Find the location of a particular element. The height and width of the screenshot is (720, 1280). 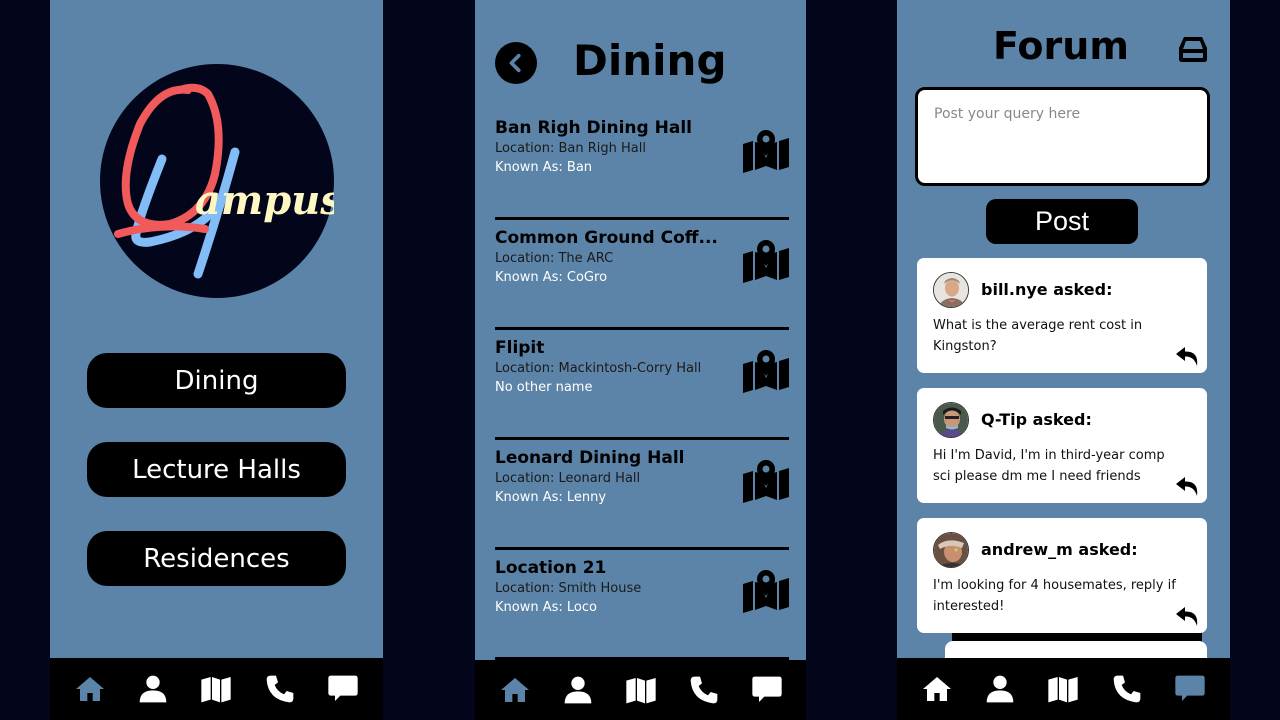

inbox-button is located at coordinates (1193, 49).